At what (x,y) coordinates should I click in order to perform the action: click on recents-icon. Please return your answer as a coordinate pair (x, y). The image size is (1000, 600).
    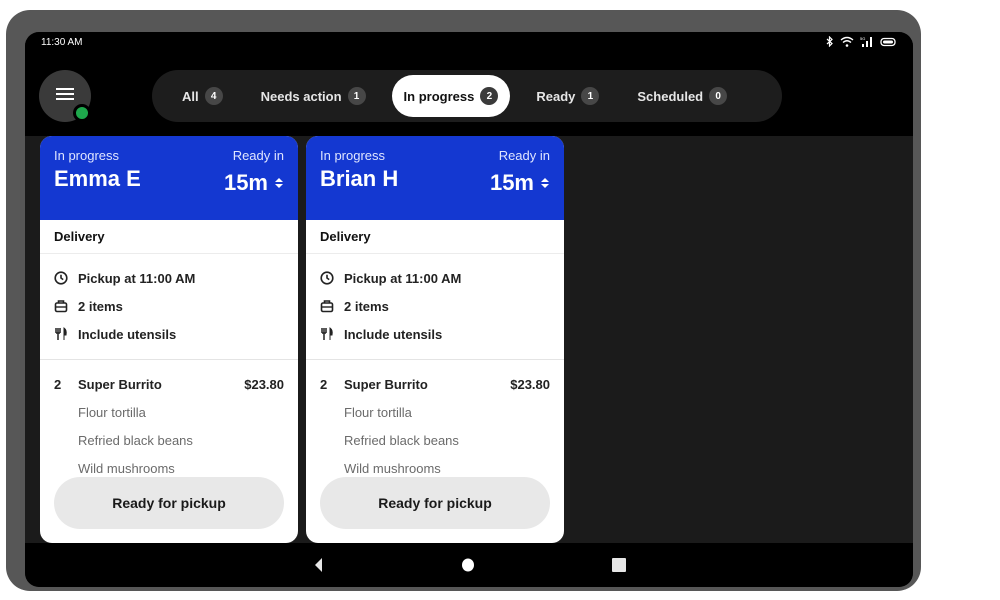
    Looking at the image, I should click on (619, 567).